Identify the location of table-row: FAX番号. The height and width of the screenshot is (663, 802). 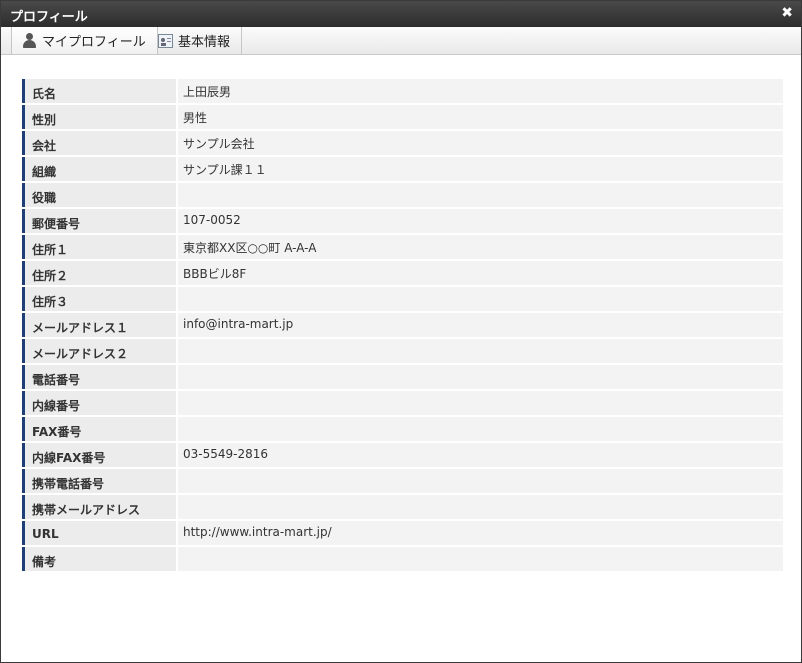
(402, 429).